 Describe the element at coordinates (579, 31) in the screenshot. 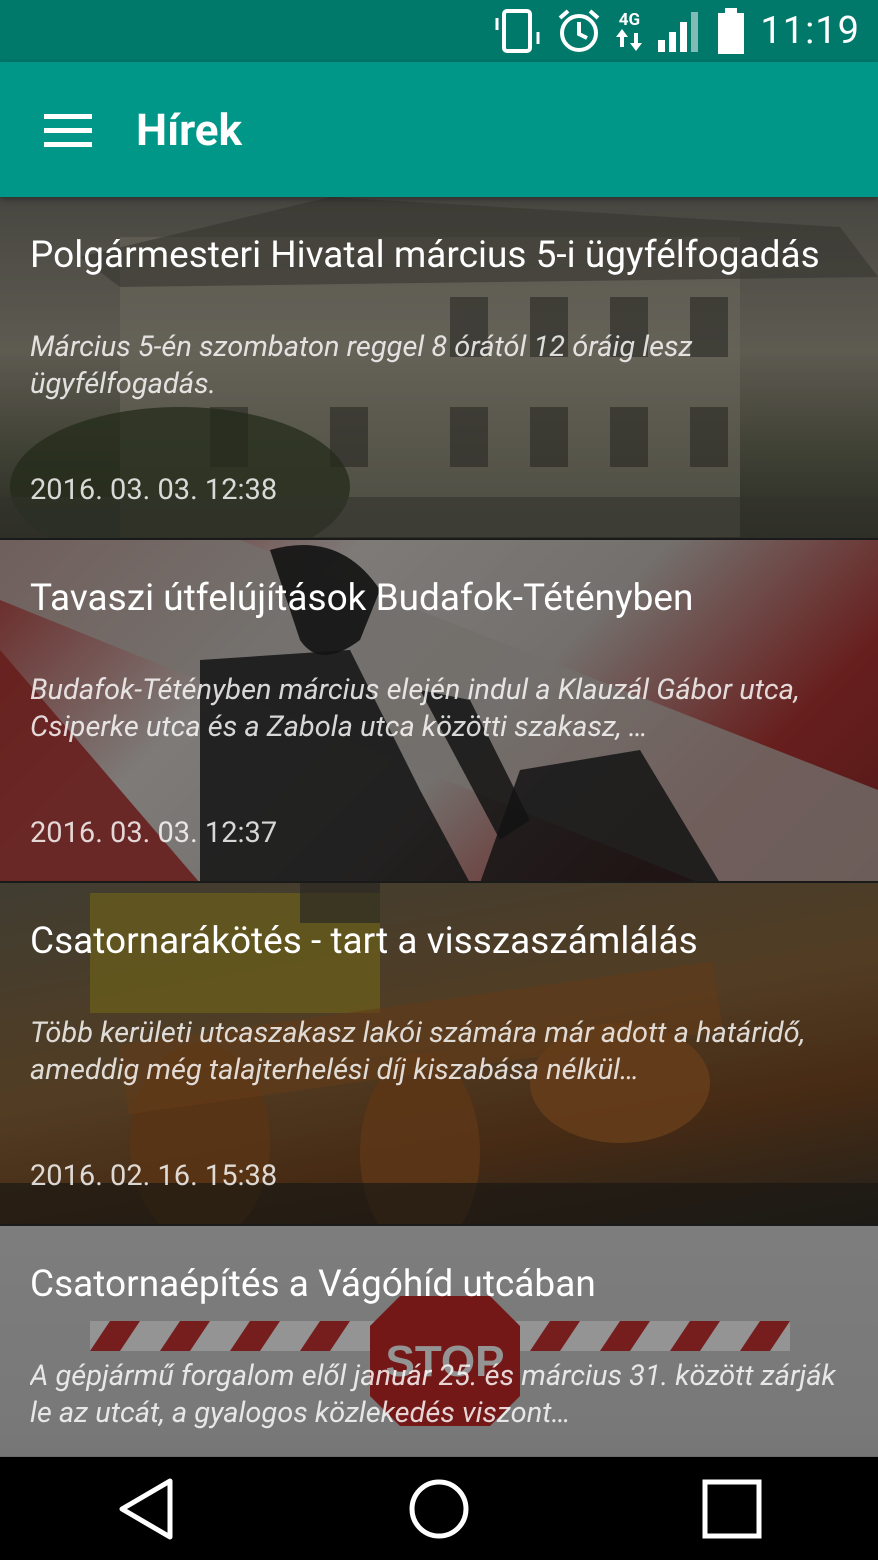

I see `alarm-icon` at that location.